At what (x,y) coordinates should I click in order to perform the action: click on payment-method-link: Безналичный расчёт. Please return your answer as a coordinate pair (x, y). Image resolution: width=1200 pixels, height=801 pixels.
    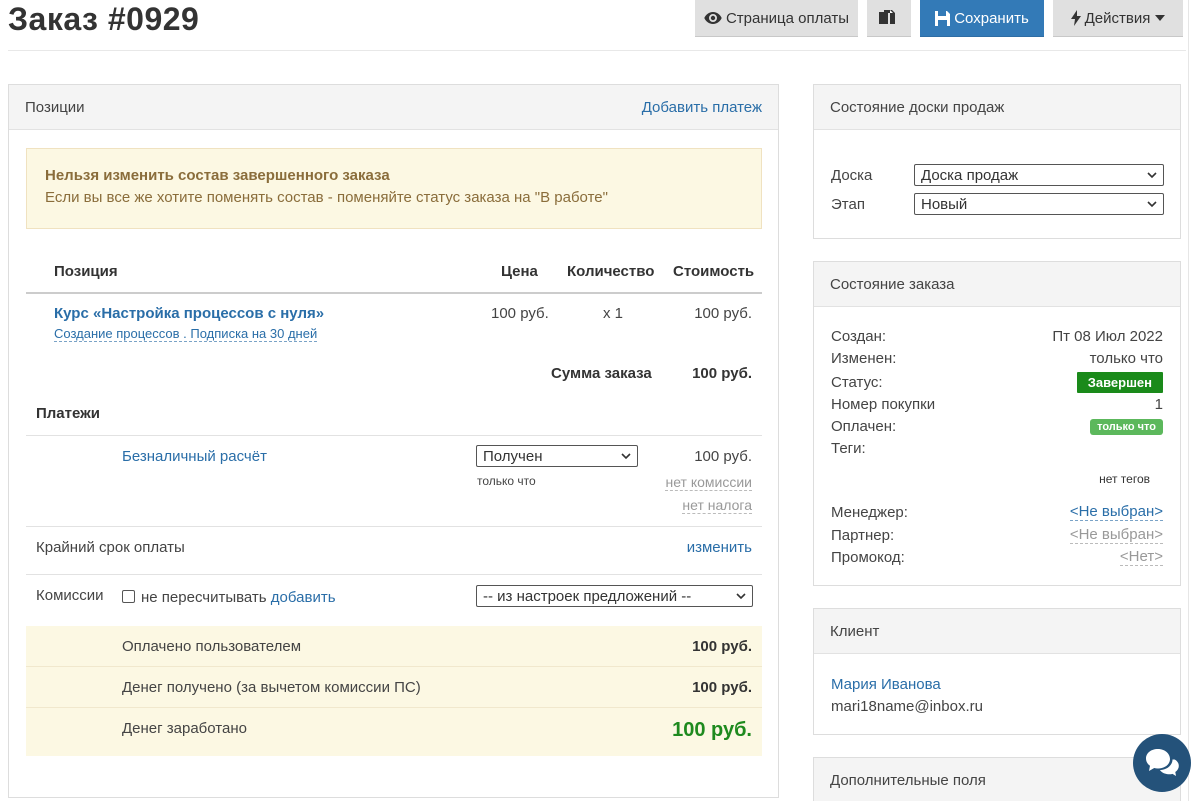
    Looking at the image, I should click on (194, 456).